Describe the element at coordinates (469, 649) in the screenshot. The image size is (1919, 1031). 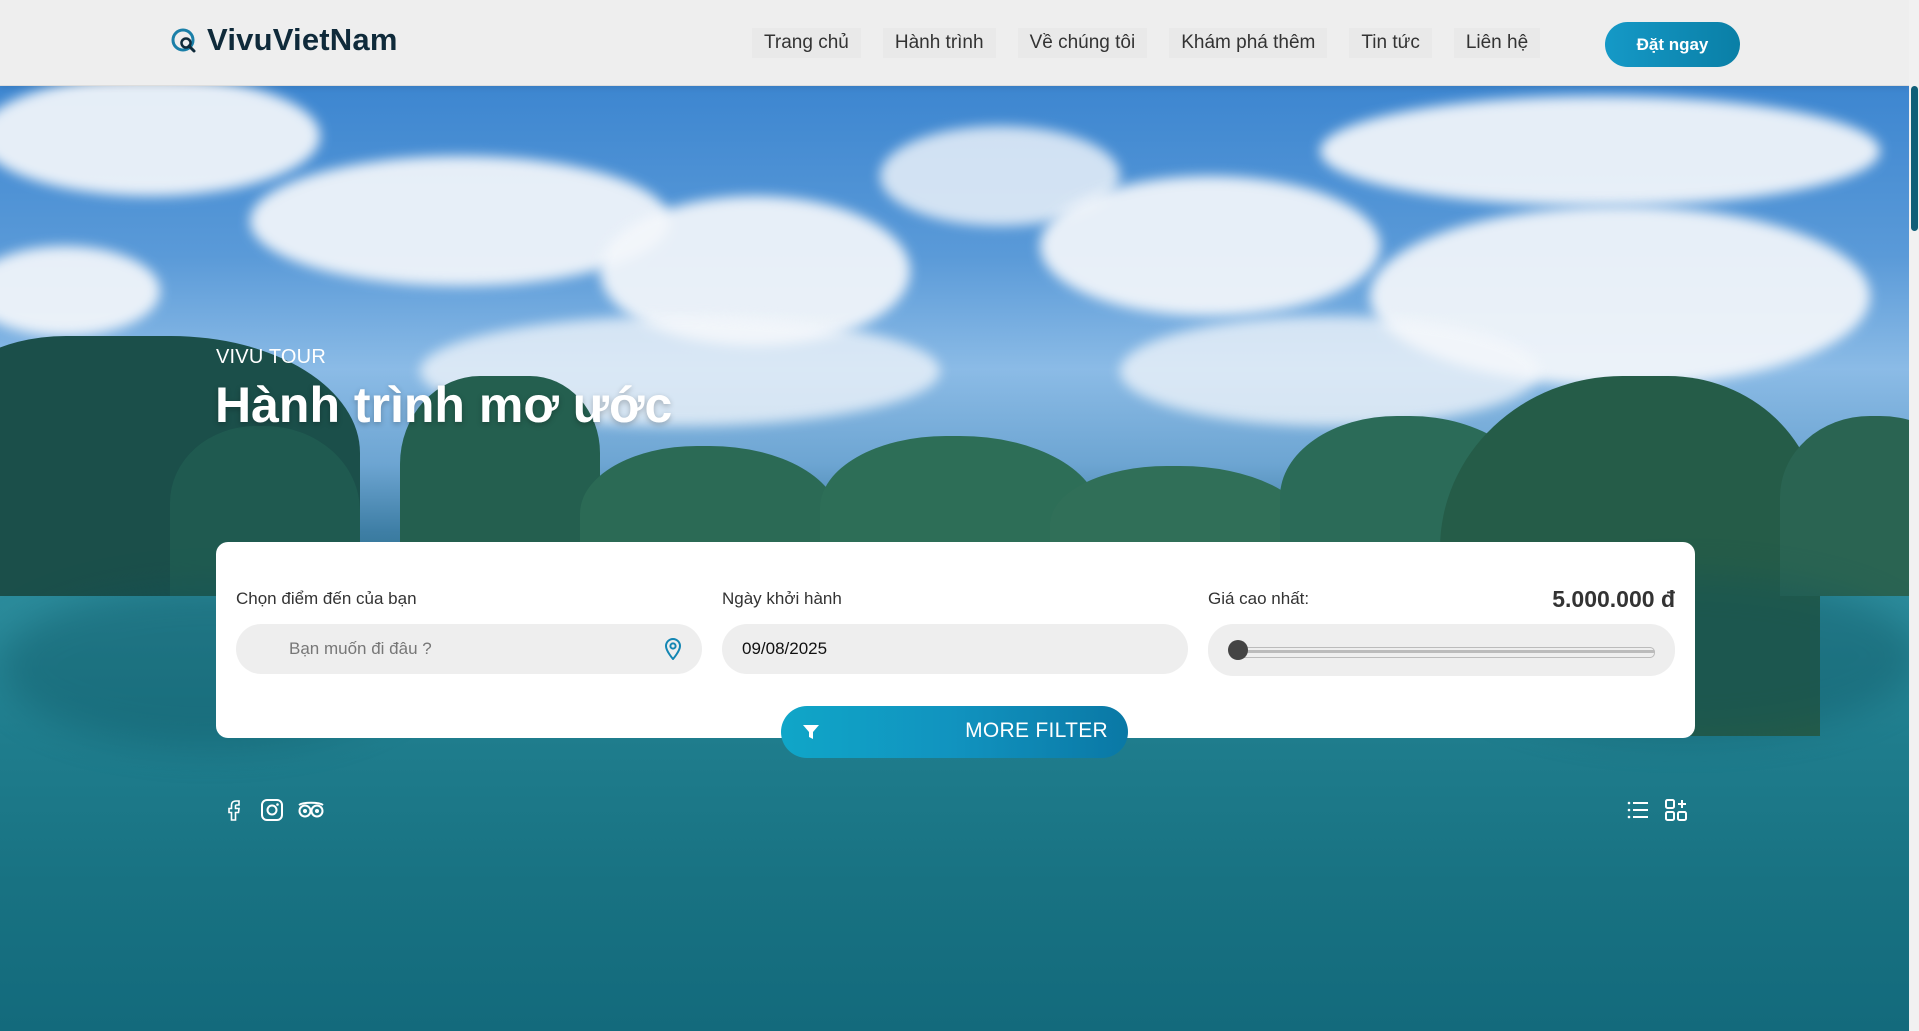
I see `destination-input: Bạn muốn đi đâu ?` at that location.